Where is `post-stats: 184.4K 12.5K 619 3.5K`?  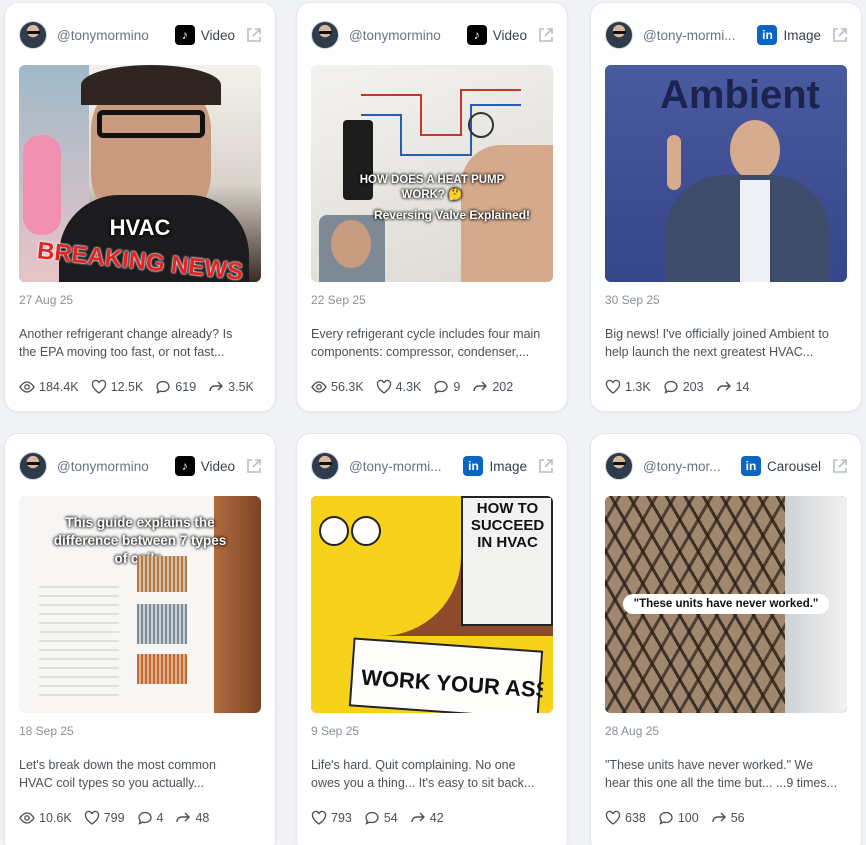 post-stats: 184.4K 12.5K 619 3.5K is located at coordinates (136, 387).